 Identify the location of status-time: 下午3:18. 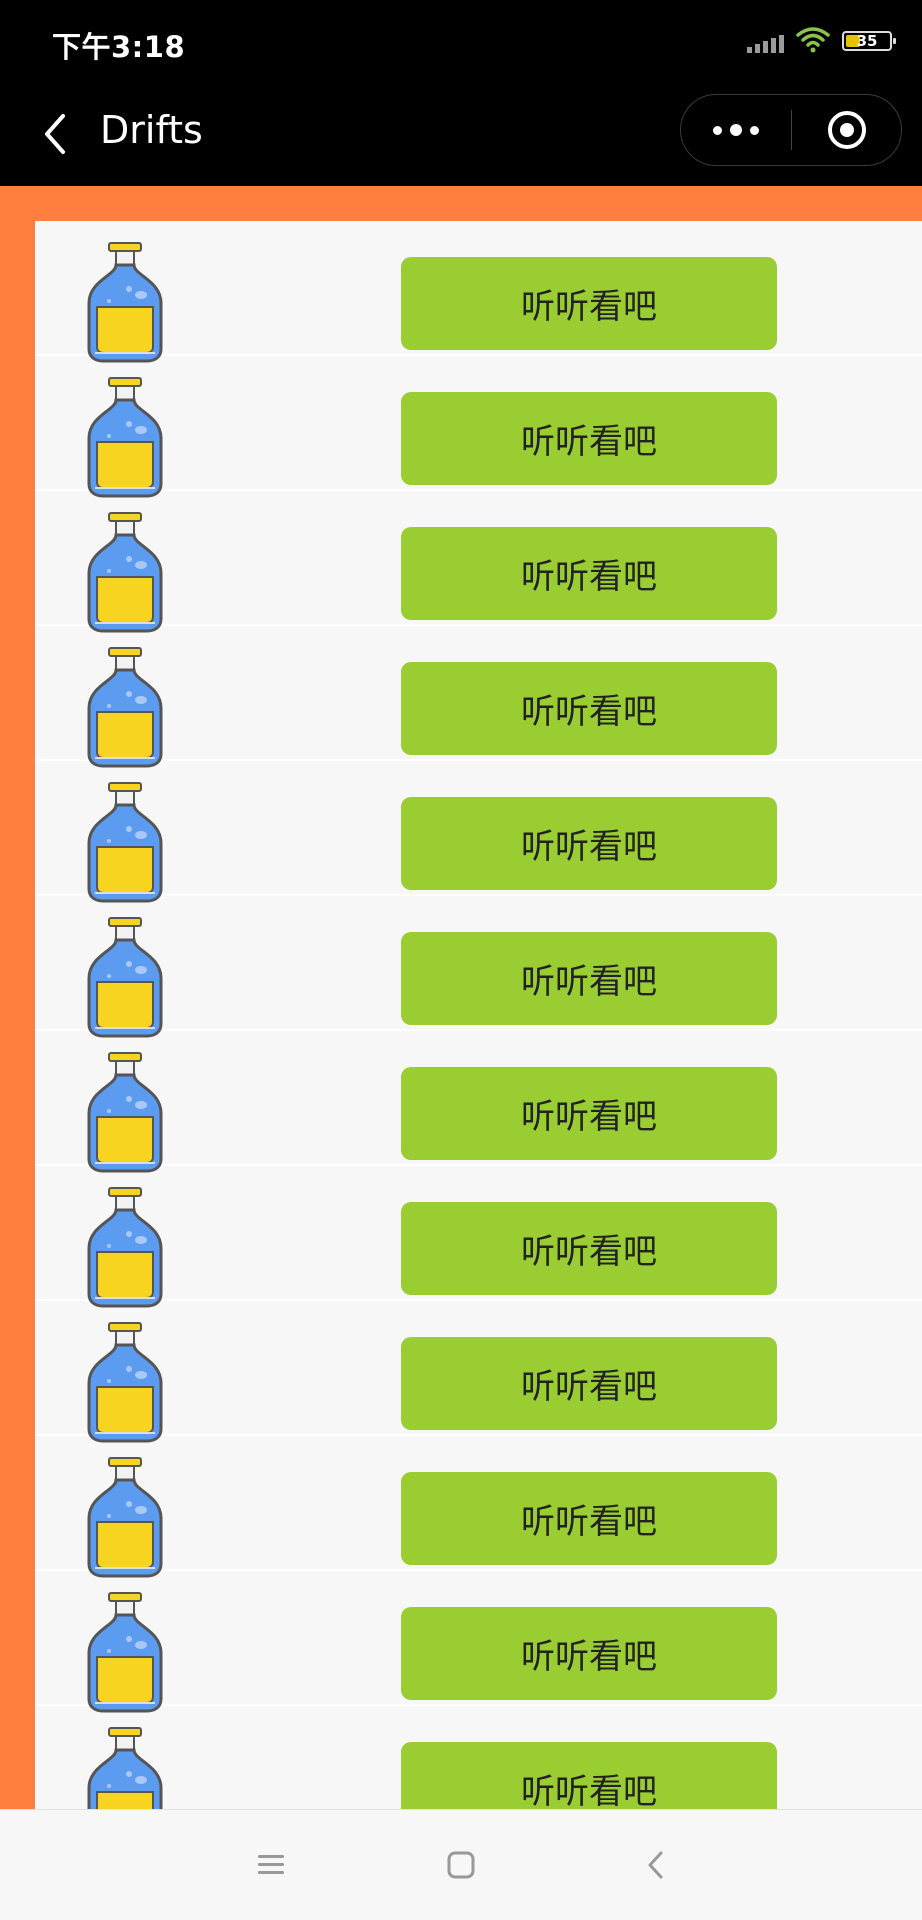
(119, 47).